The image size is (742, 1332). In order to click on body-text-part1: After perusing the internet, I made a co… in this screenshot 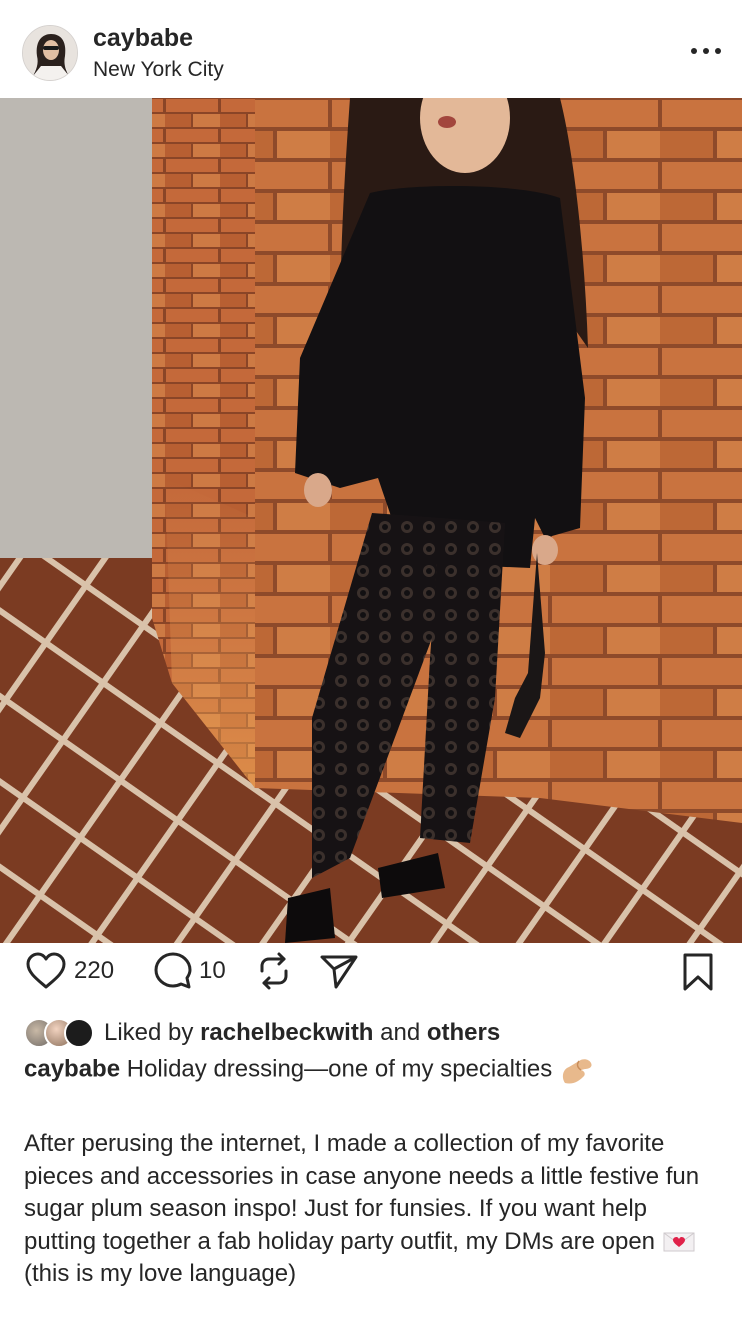, I will do `click(362, 1192)`.